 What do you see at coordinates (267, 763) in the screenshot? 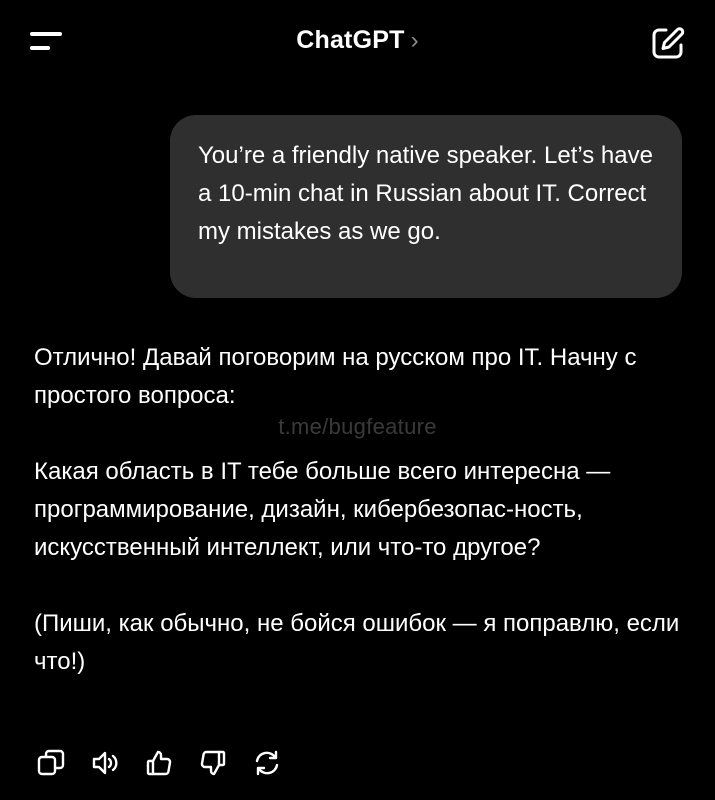
I see `regenerate-icon` at bounding box center [267, 763].